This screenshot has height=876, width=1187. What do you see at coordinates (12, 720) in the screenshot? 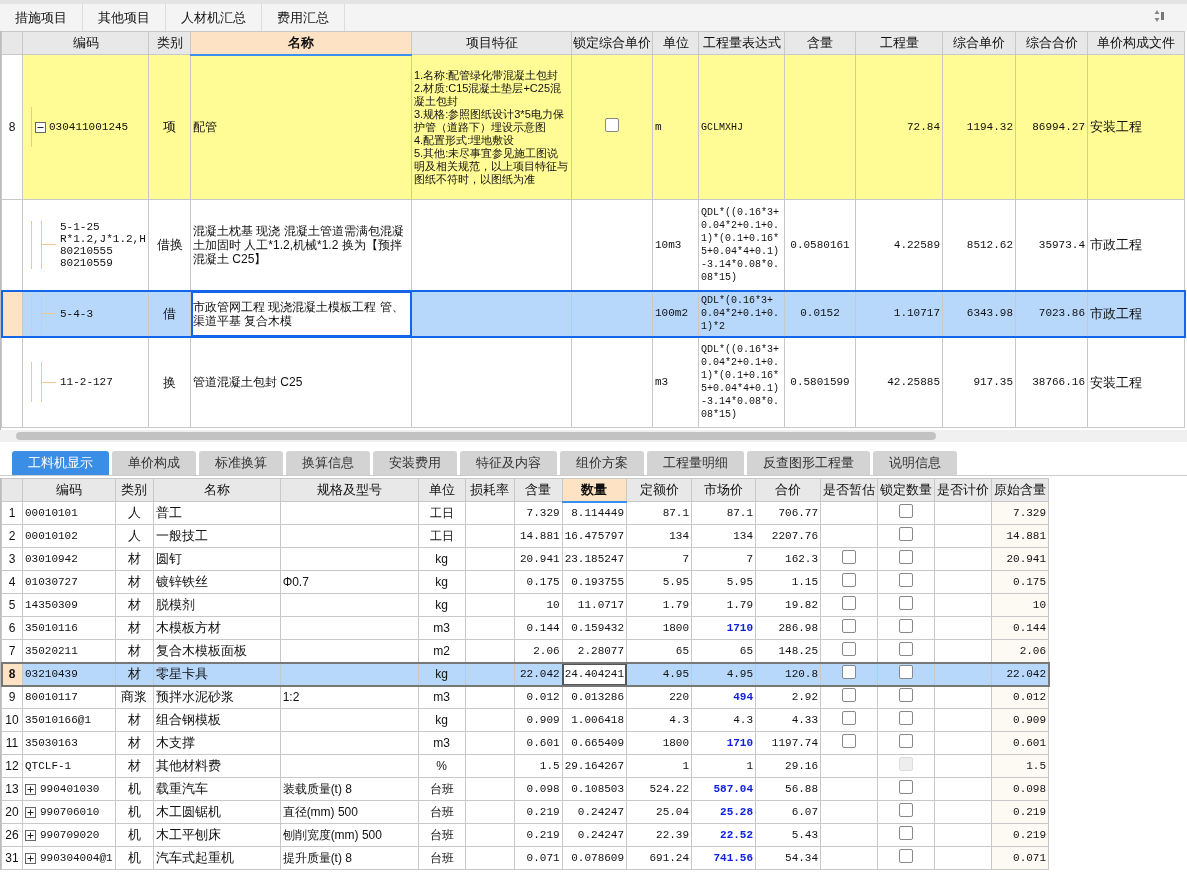
I see `row-number: 10` at bounding box center [12, 720].